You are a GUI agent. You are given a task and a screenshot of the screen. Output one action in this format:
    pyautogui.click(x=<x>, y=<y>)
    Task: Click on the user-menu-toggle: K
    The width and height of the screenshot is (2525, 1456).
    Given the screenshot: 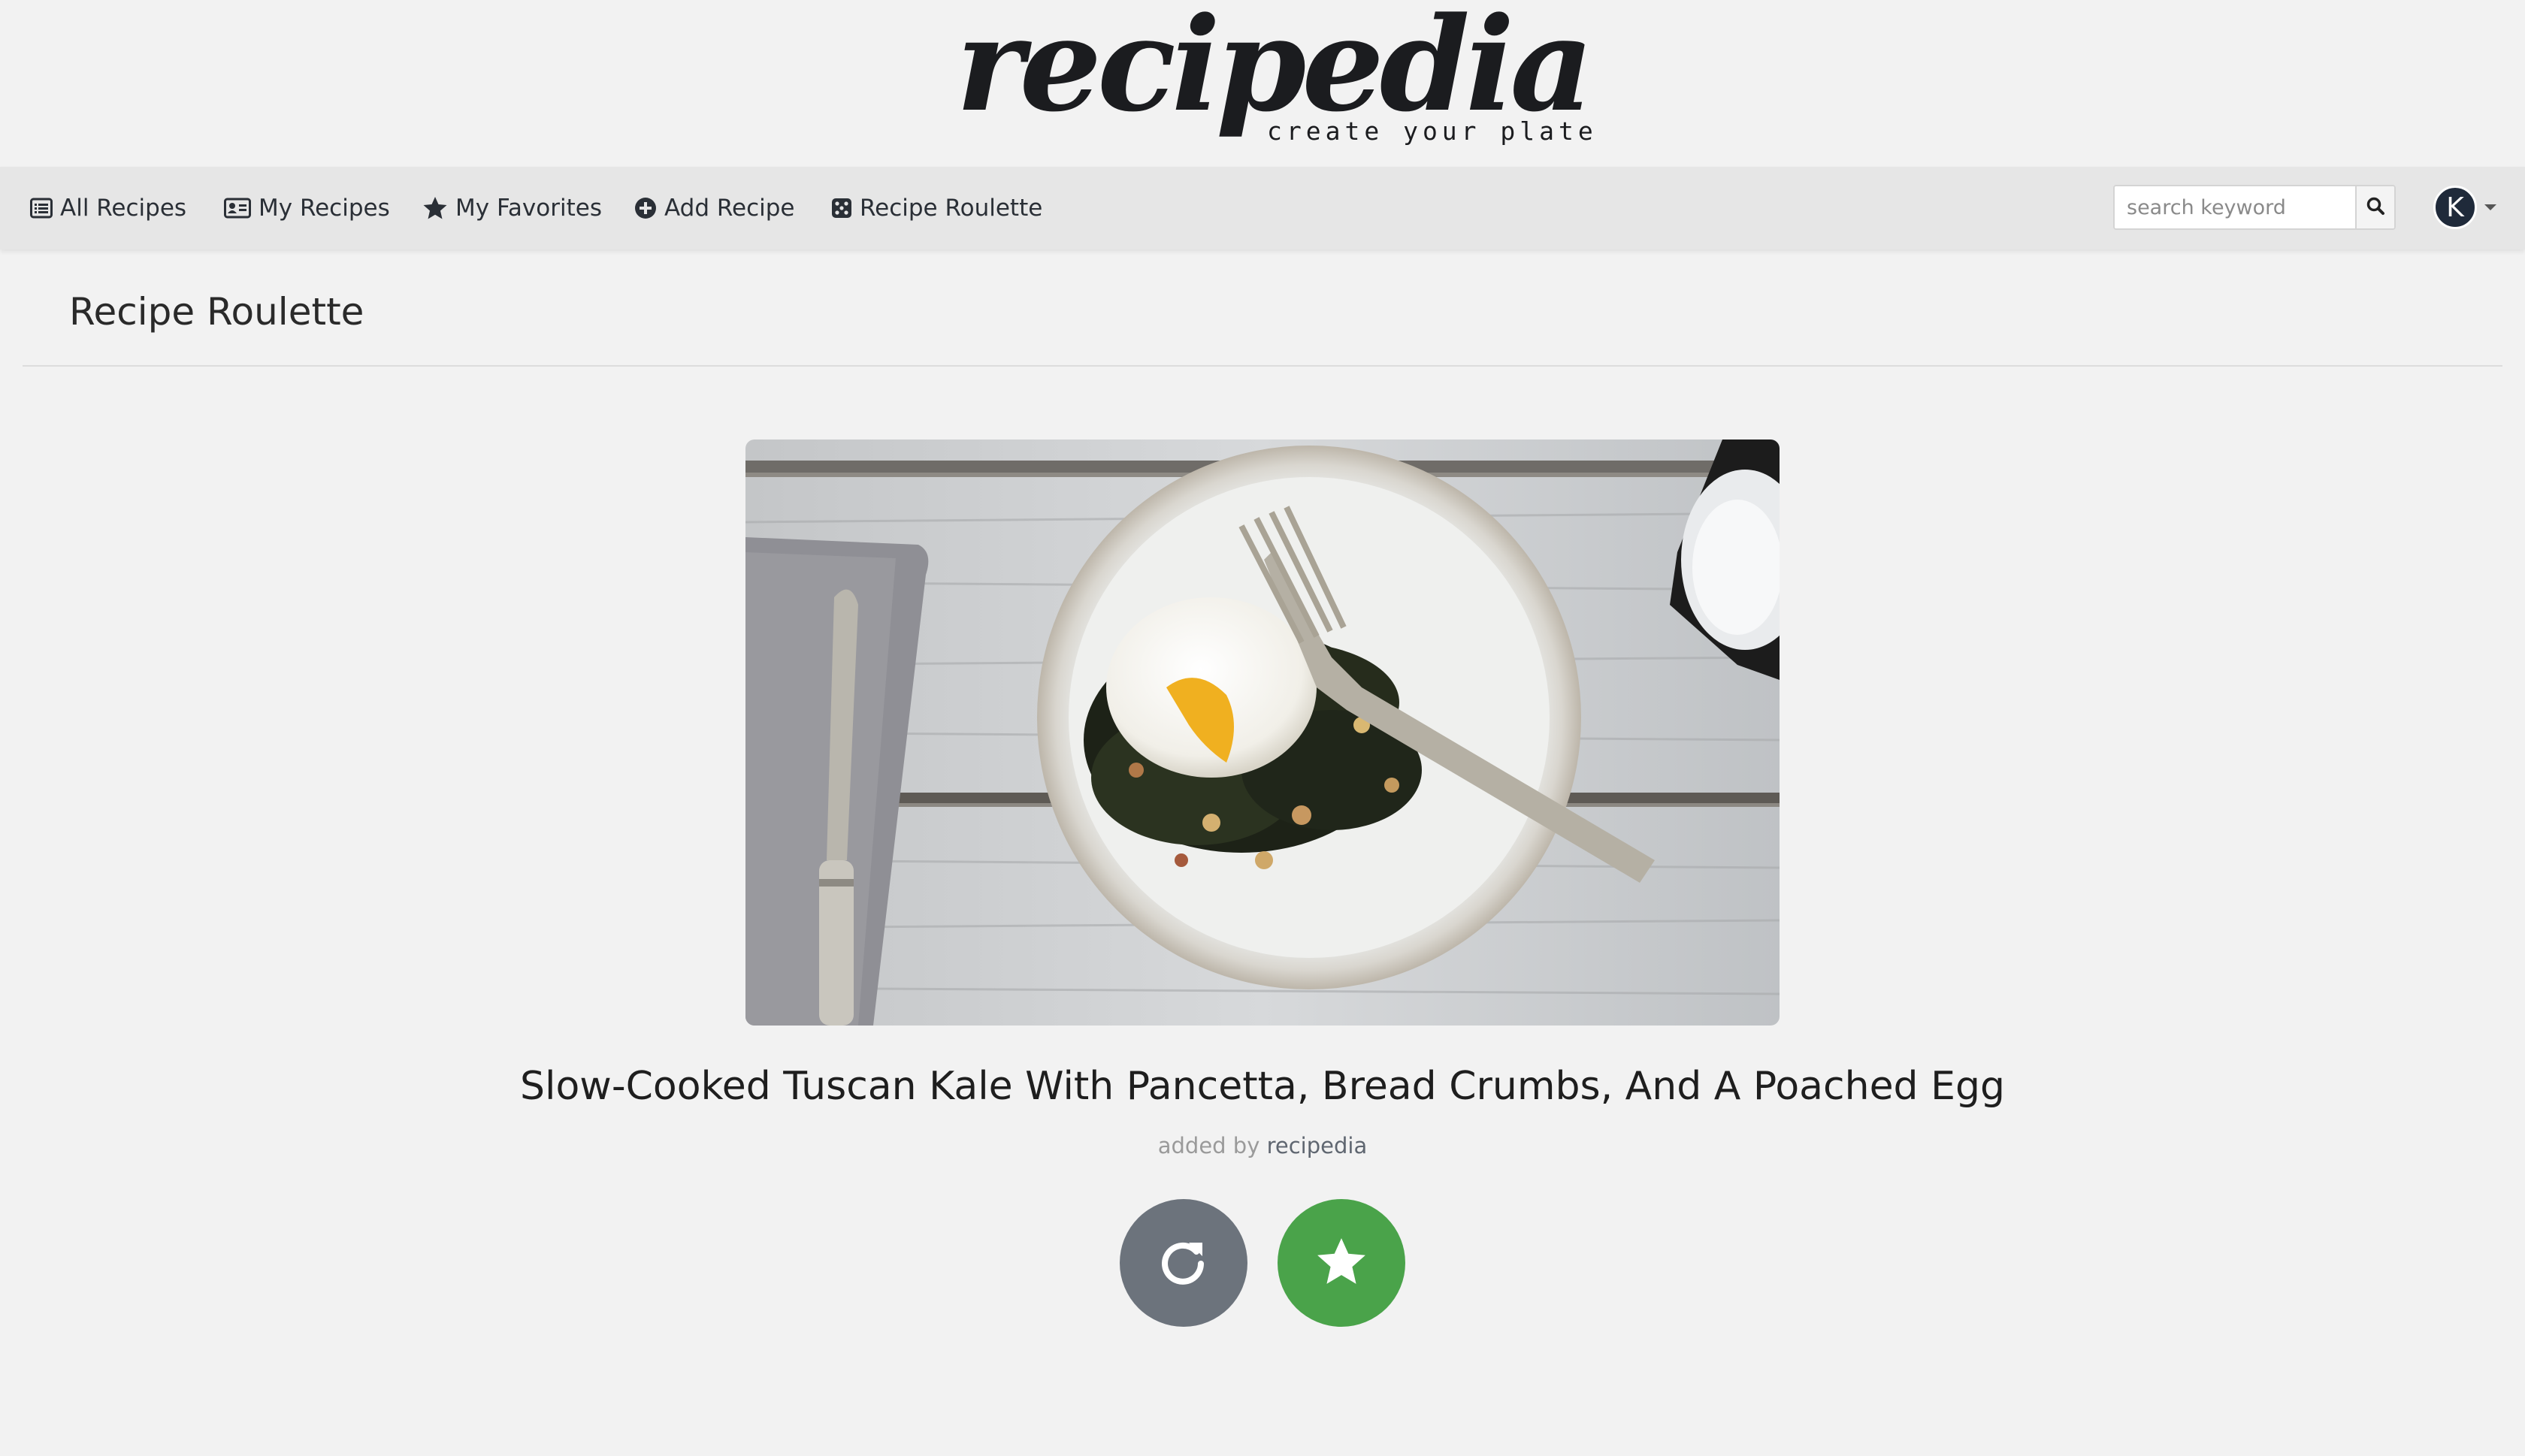 What is the action you would take?
    pyautogui.click(x=2464, y=207)
    